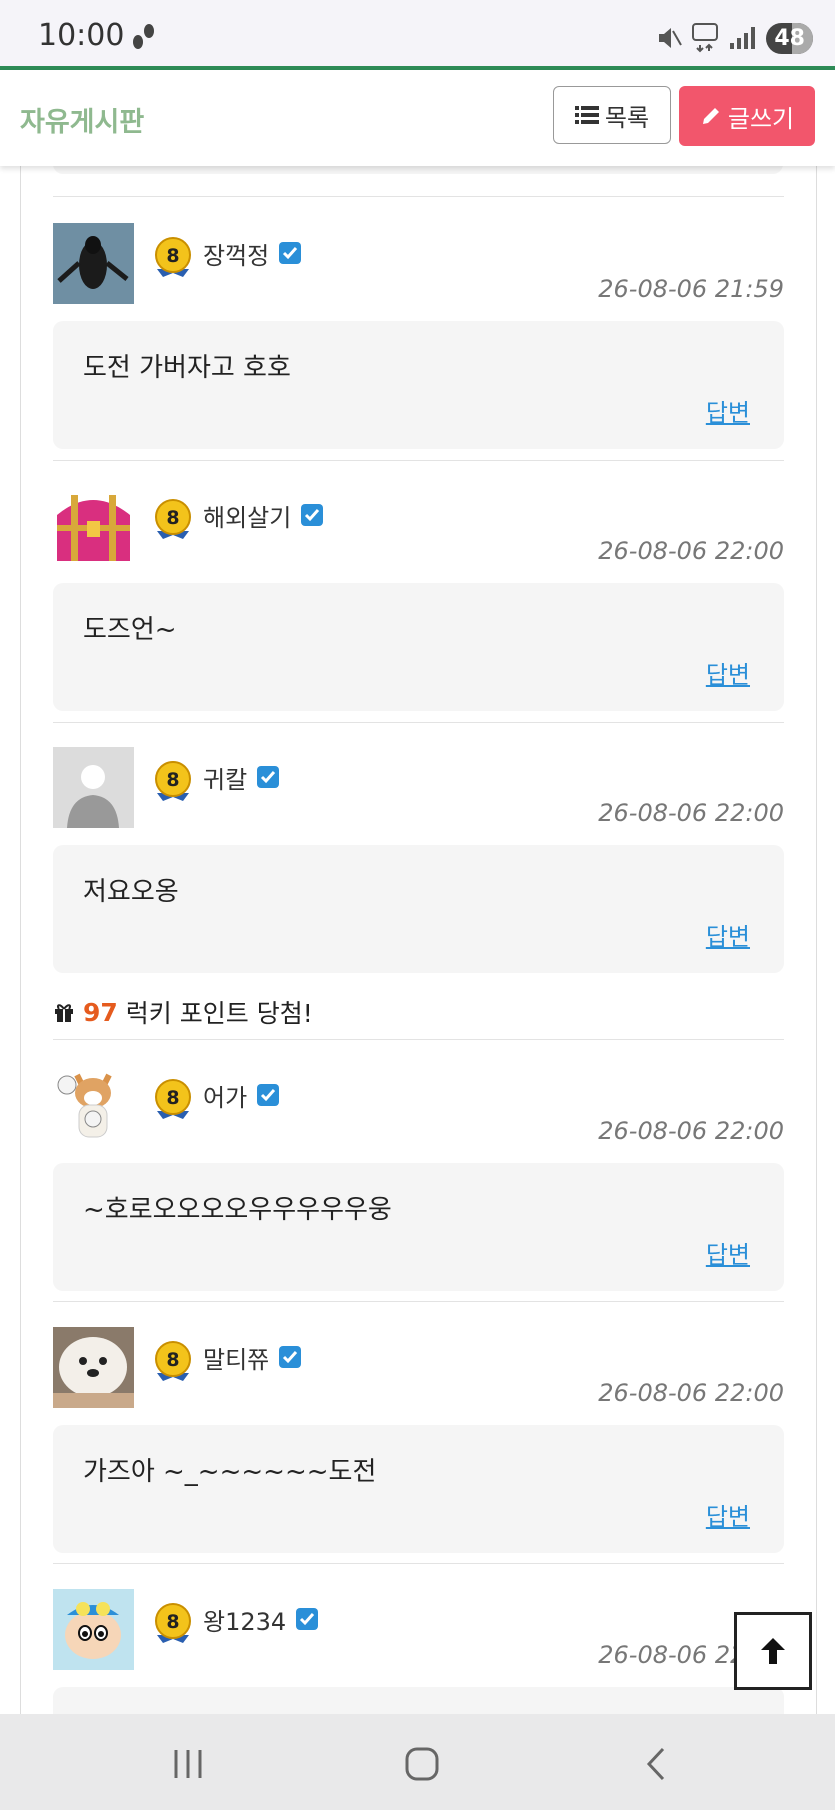 This screenshot has height=1810, width=835. What do you see at coordinates (130, 630) in the screenshot?
I see `comment-text: 도즈언~` at bounding box center [130, 630].